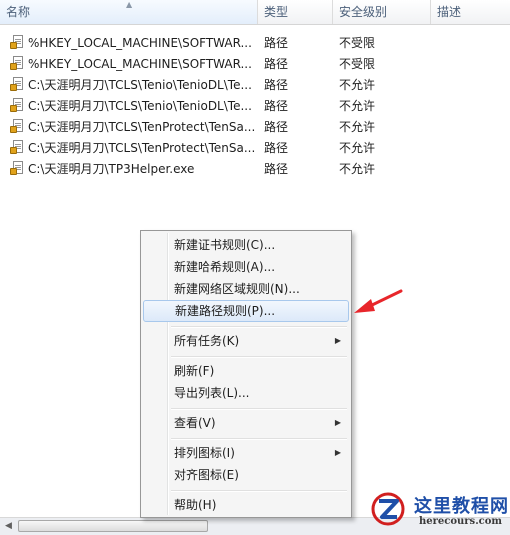 This screenshot has height=535, width=510. I want to click on annotation-arrow-icon, so click(378, 301).